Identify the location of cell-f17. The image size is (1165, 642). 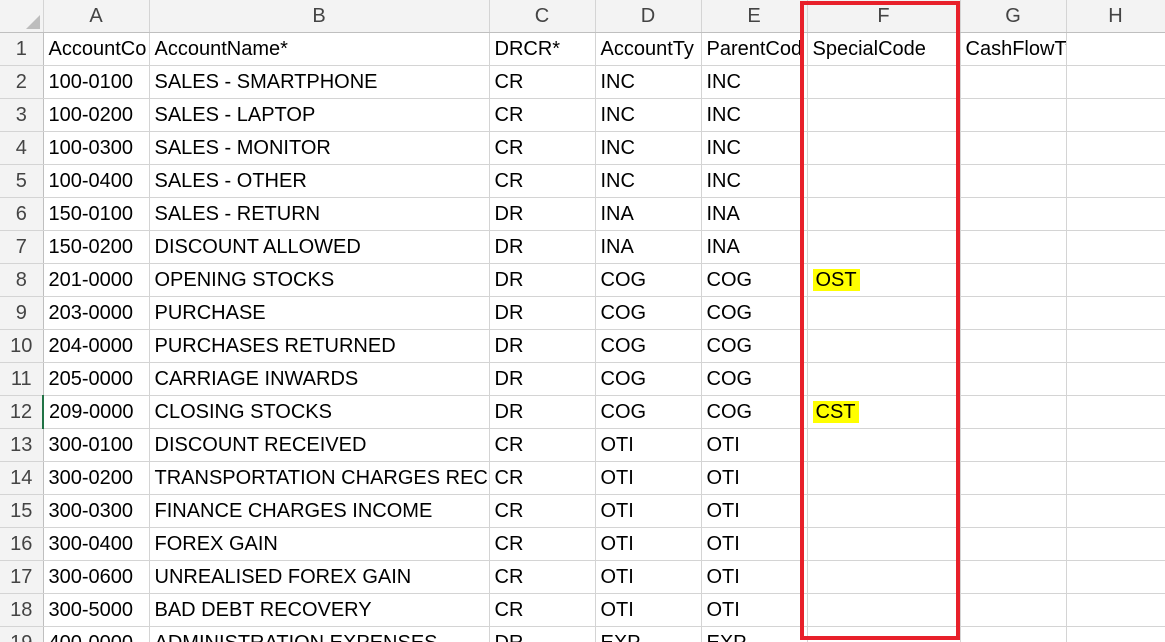
(884, 577).